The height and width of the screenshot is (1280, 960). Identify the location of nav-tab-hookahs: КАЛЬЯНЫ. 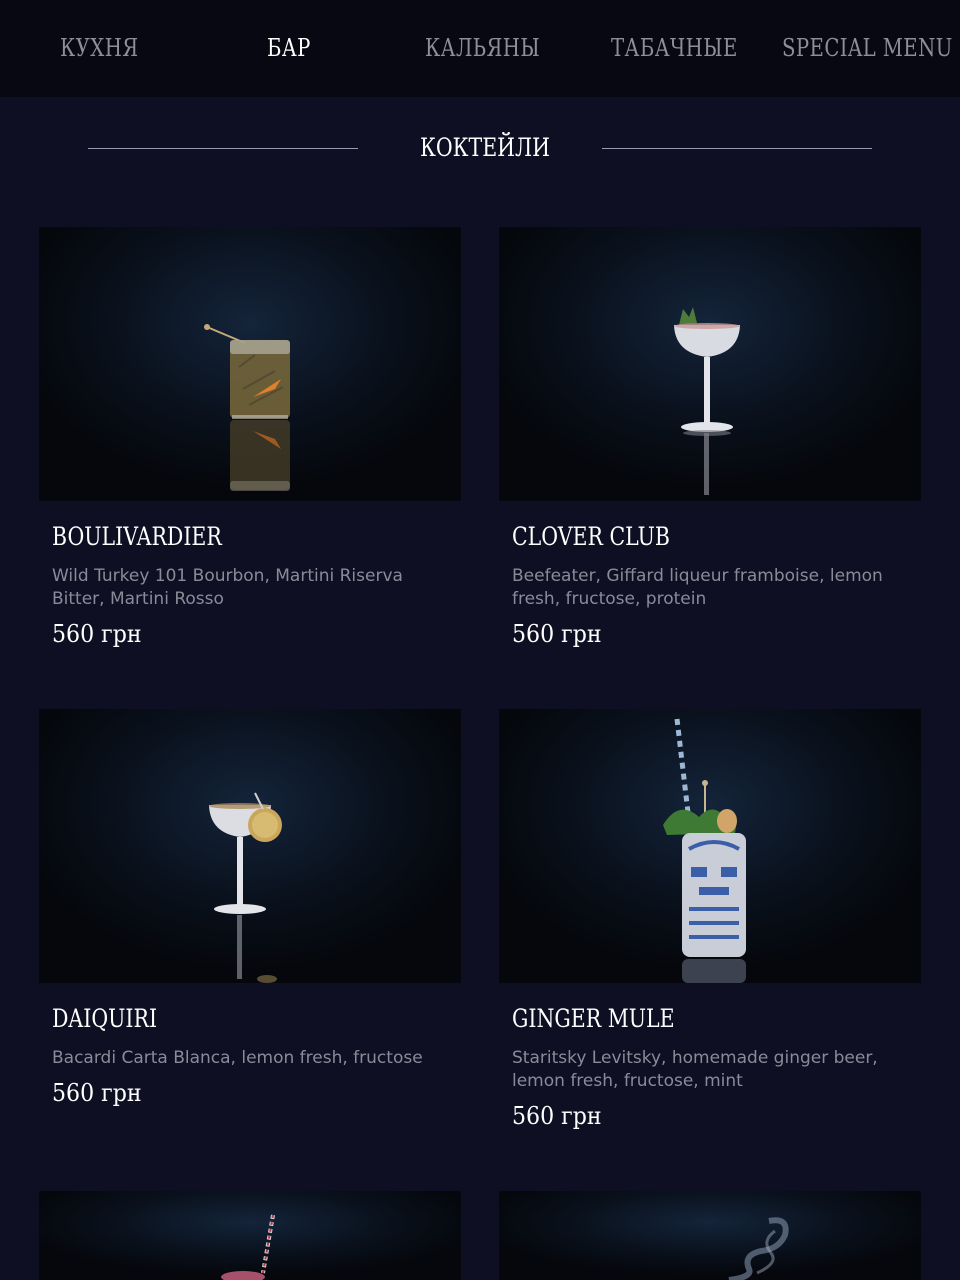
(482, 48).